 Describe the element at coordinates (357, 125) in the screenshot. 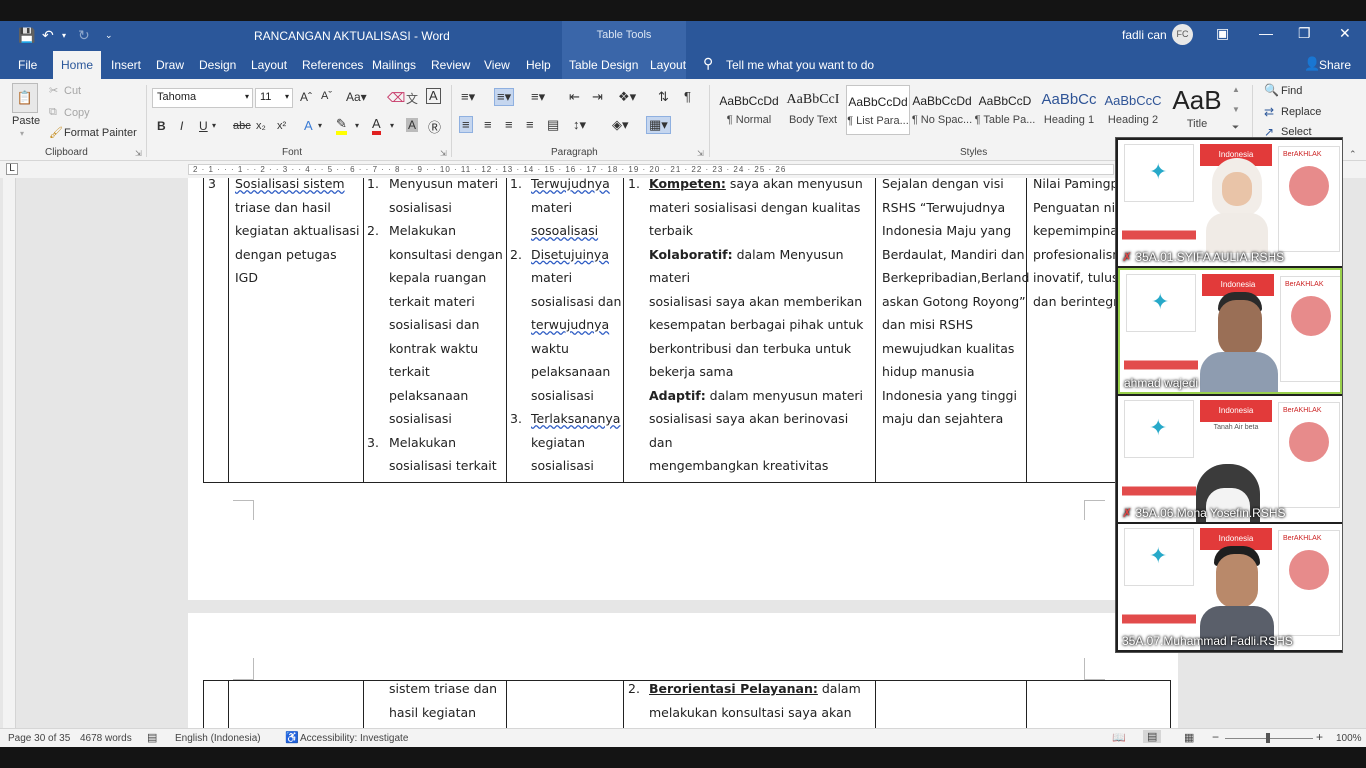

I see `highlight-dropdown-icon: ▾` at that location.